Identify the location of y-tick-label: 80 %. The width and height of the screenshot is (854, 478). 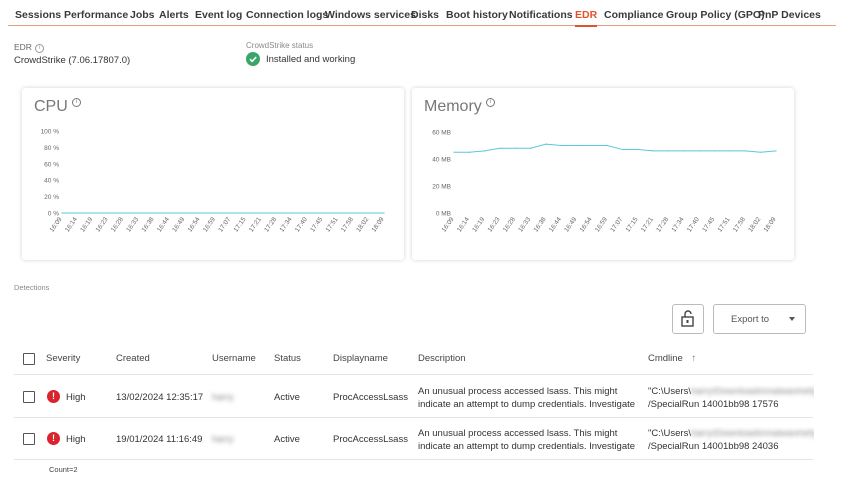
(51, 148).